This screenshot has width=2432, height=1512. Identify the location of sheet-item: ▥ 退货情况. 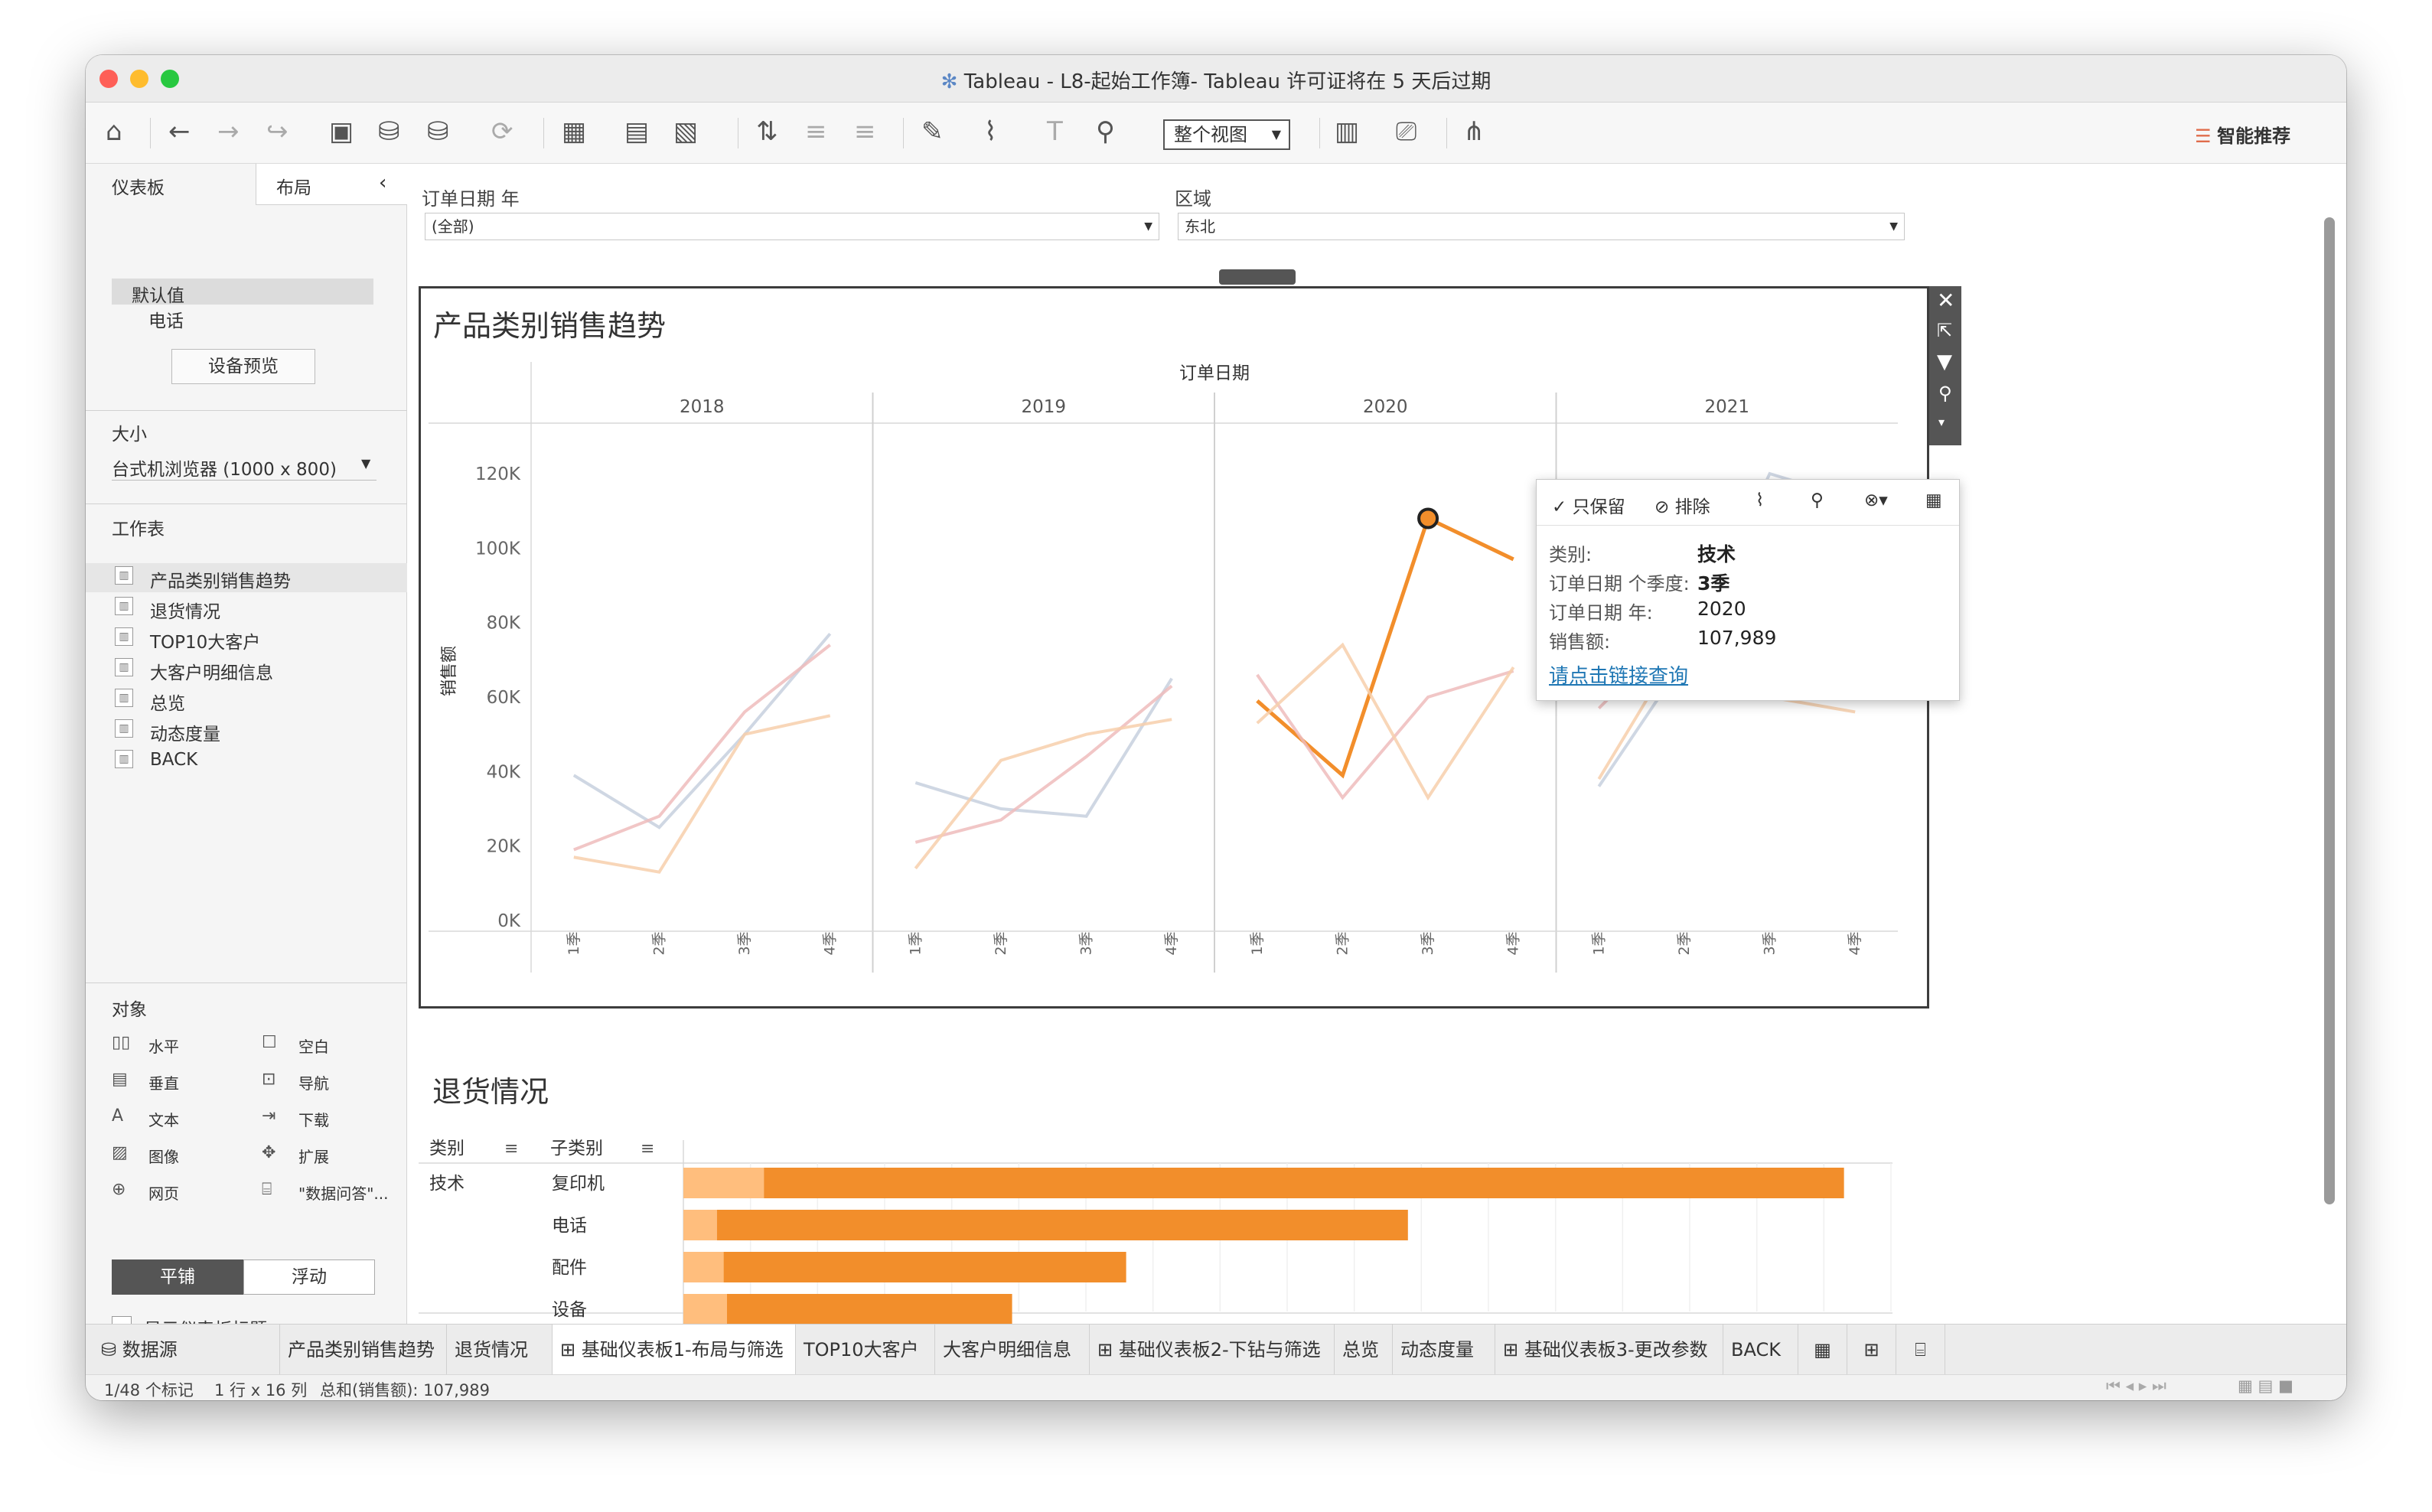
(247, 609).